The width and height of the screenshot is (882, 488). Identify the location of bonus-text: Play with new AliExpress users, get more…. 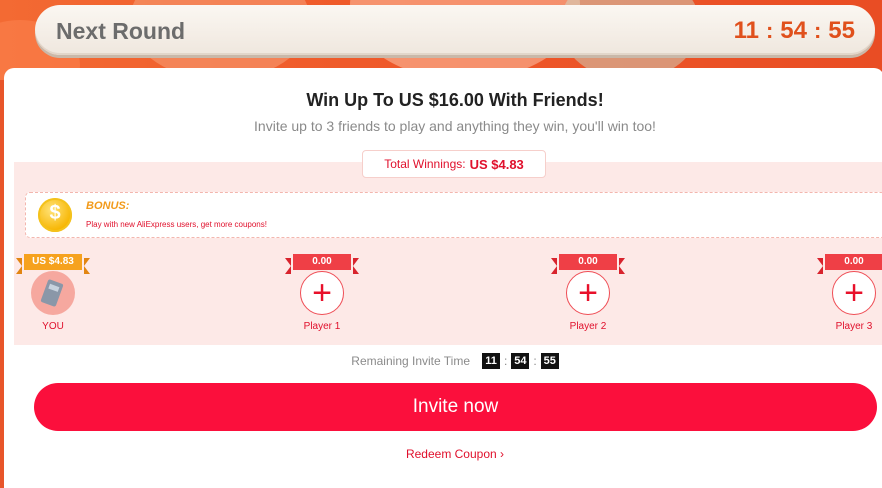
(176, 224).